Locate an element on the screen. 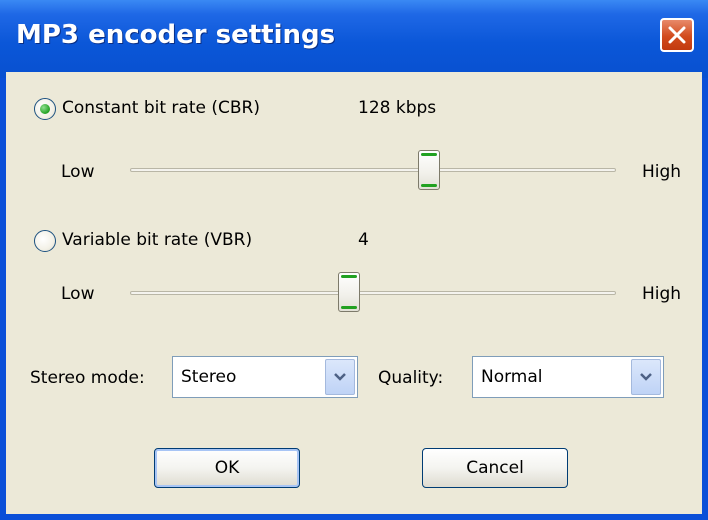  close-icon is located at coordinates (677, 35).